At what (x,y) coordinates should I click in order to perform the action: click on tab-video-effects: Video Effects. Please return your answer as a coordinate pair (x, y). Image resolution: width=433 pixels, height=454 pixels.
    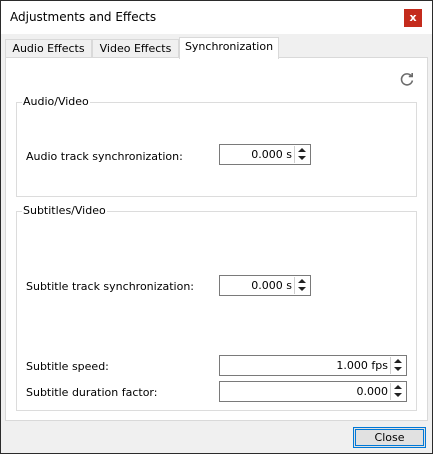
    Looking at the image, I should click on (135, 48).